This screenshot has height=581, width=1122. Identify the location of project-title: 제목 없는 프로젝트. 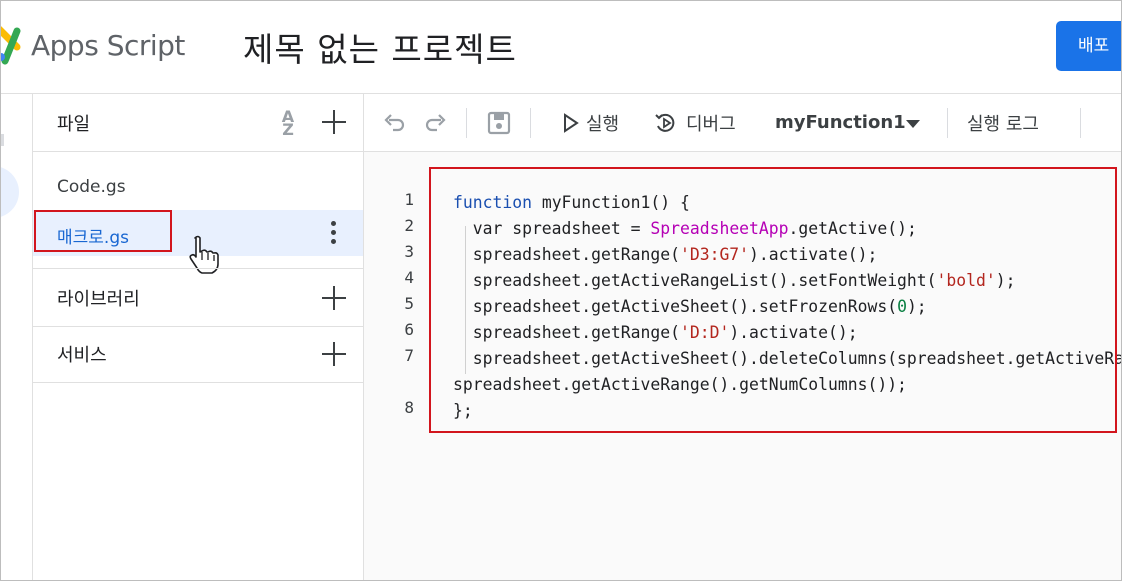
(380, 47).